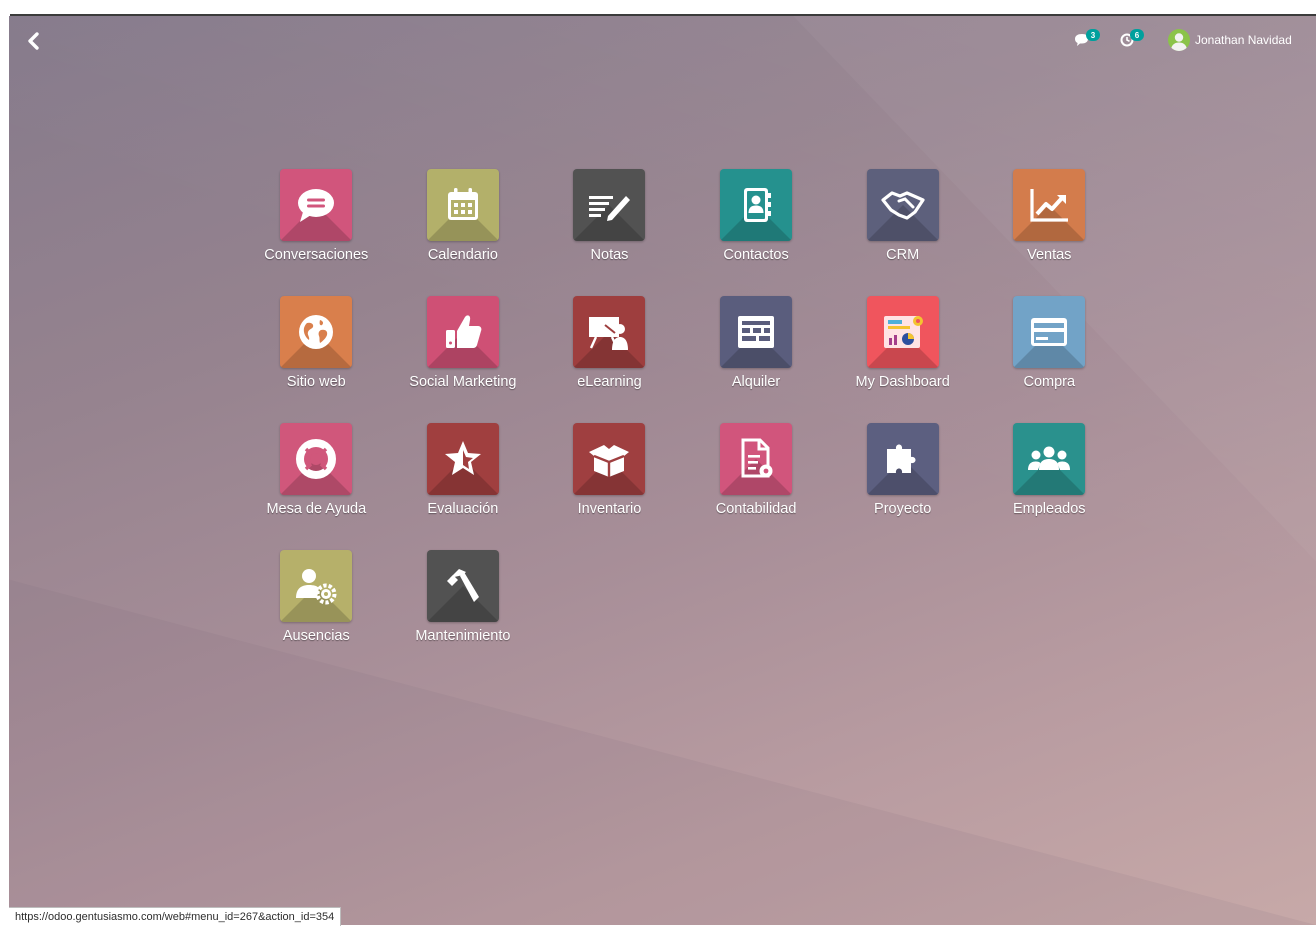  I want to click on app-label: Calendario, so click(462, 255).